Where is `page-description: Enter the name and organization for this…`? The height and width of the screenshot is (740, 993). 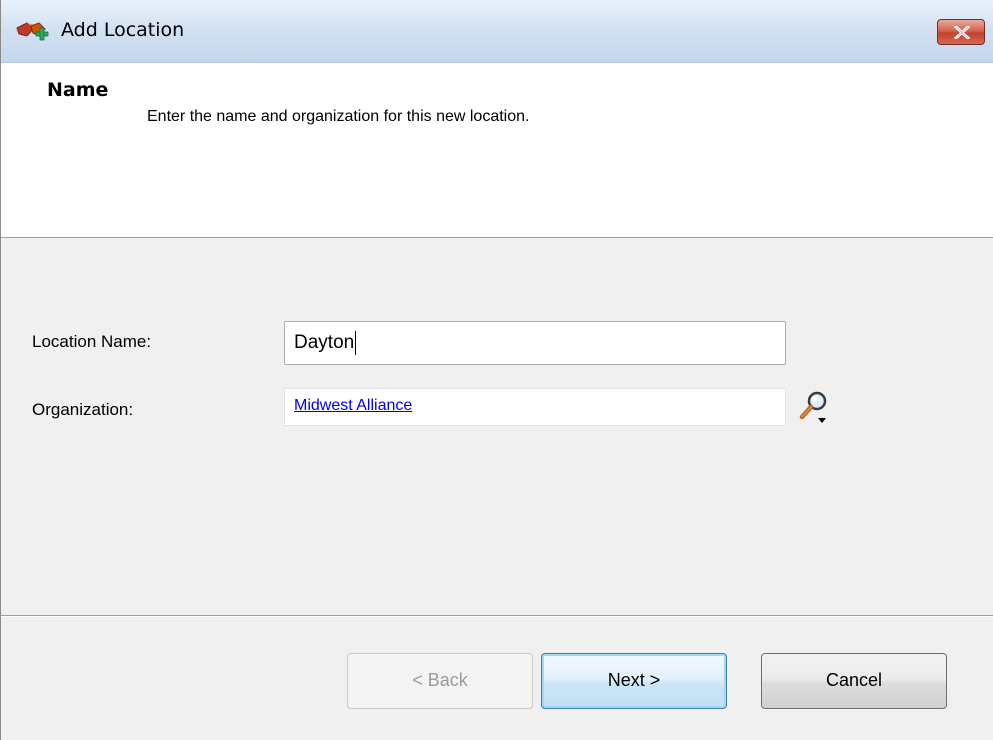
page-description: Enter the name and organization for this… is located at coordinates (338, 116).